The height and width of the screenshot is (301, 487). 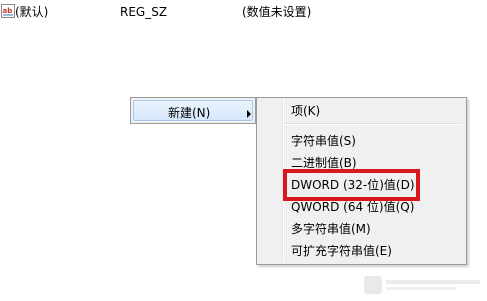 What do you see at coordinates (374, 124) in the screenshot?
I see `menu-separator` at bounding box center [374, 124].